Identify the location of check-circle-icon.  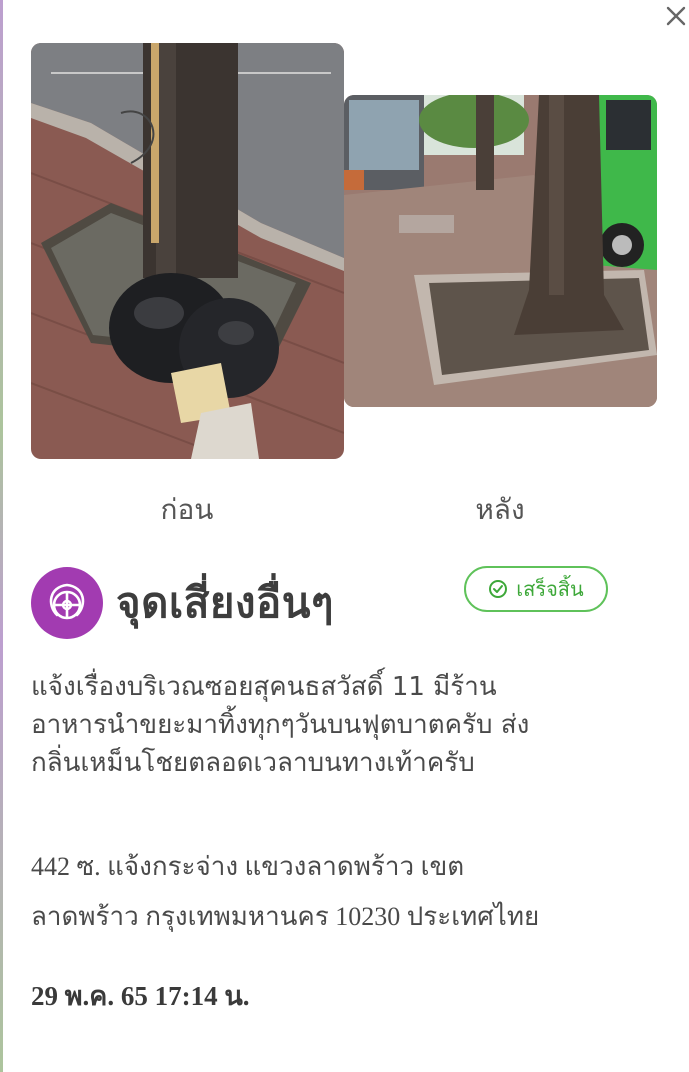
(498, 589).